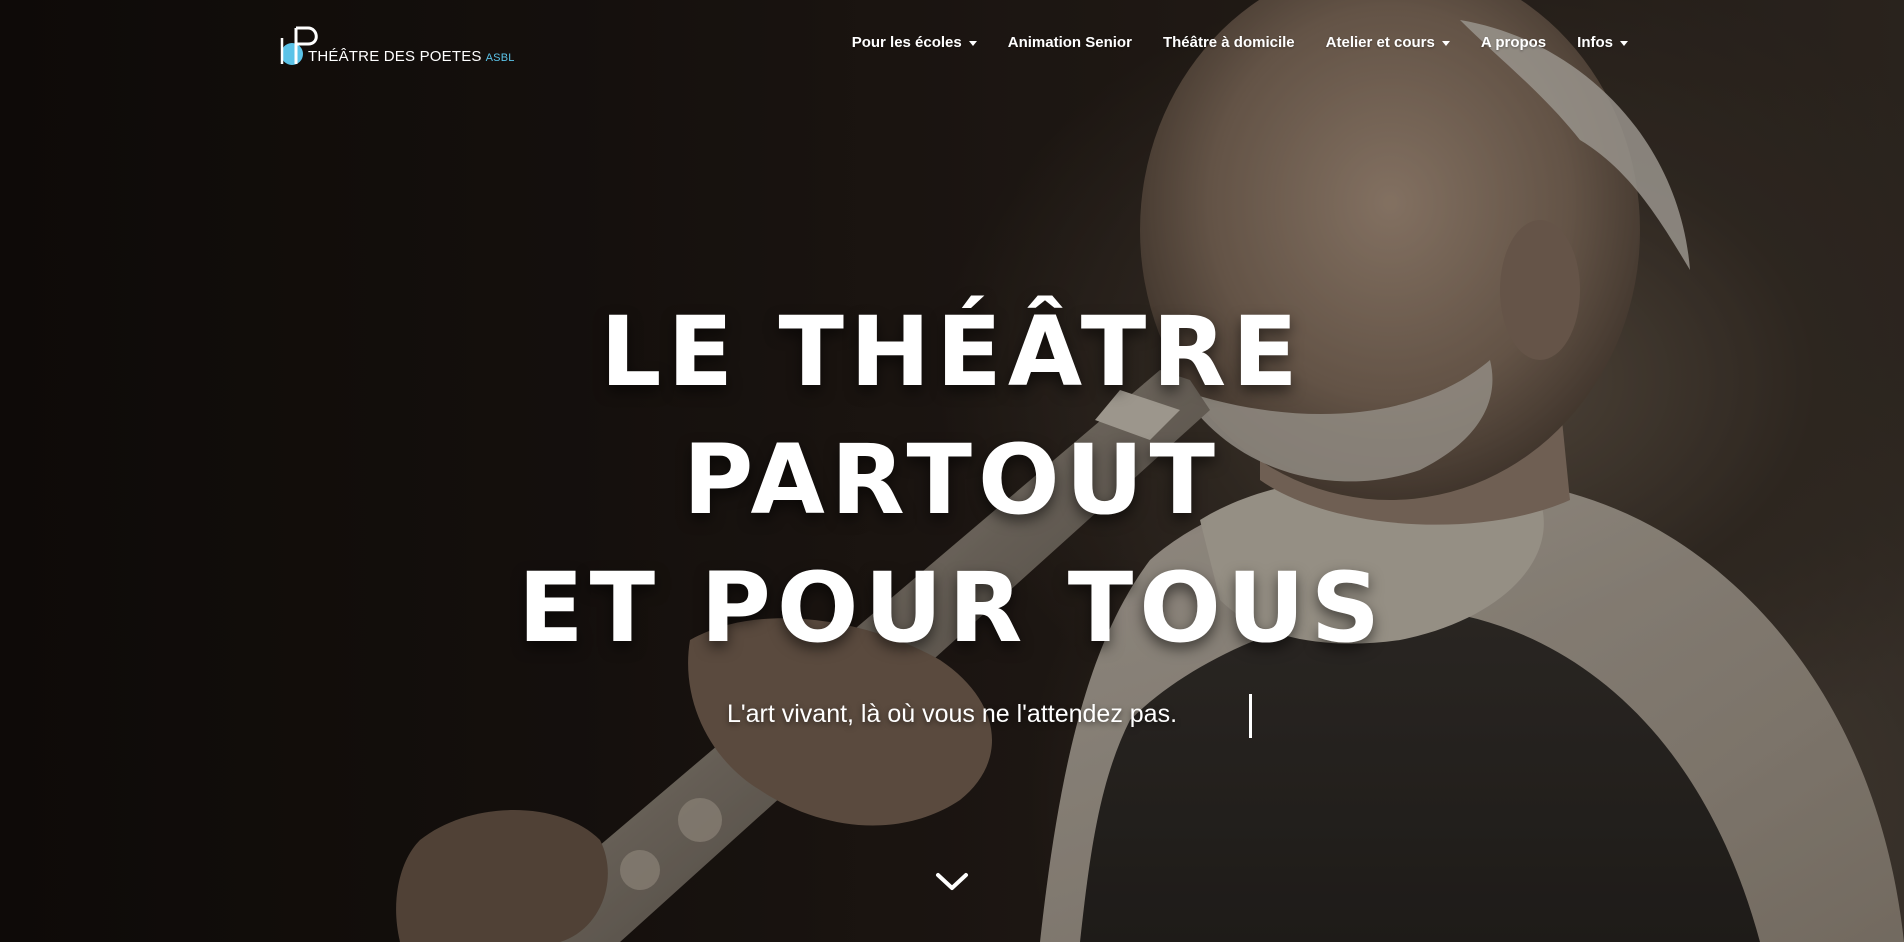 This screenshot has height=942, width=1904. I want to click on brand-suffix: ASBL, so click(500, 58).